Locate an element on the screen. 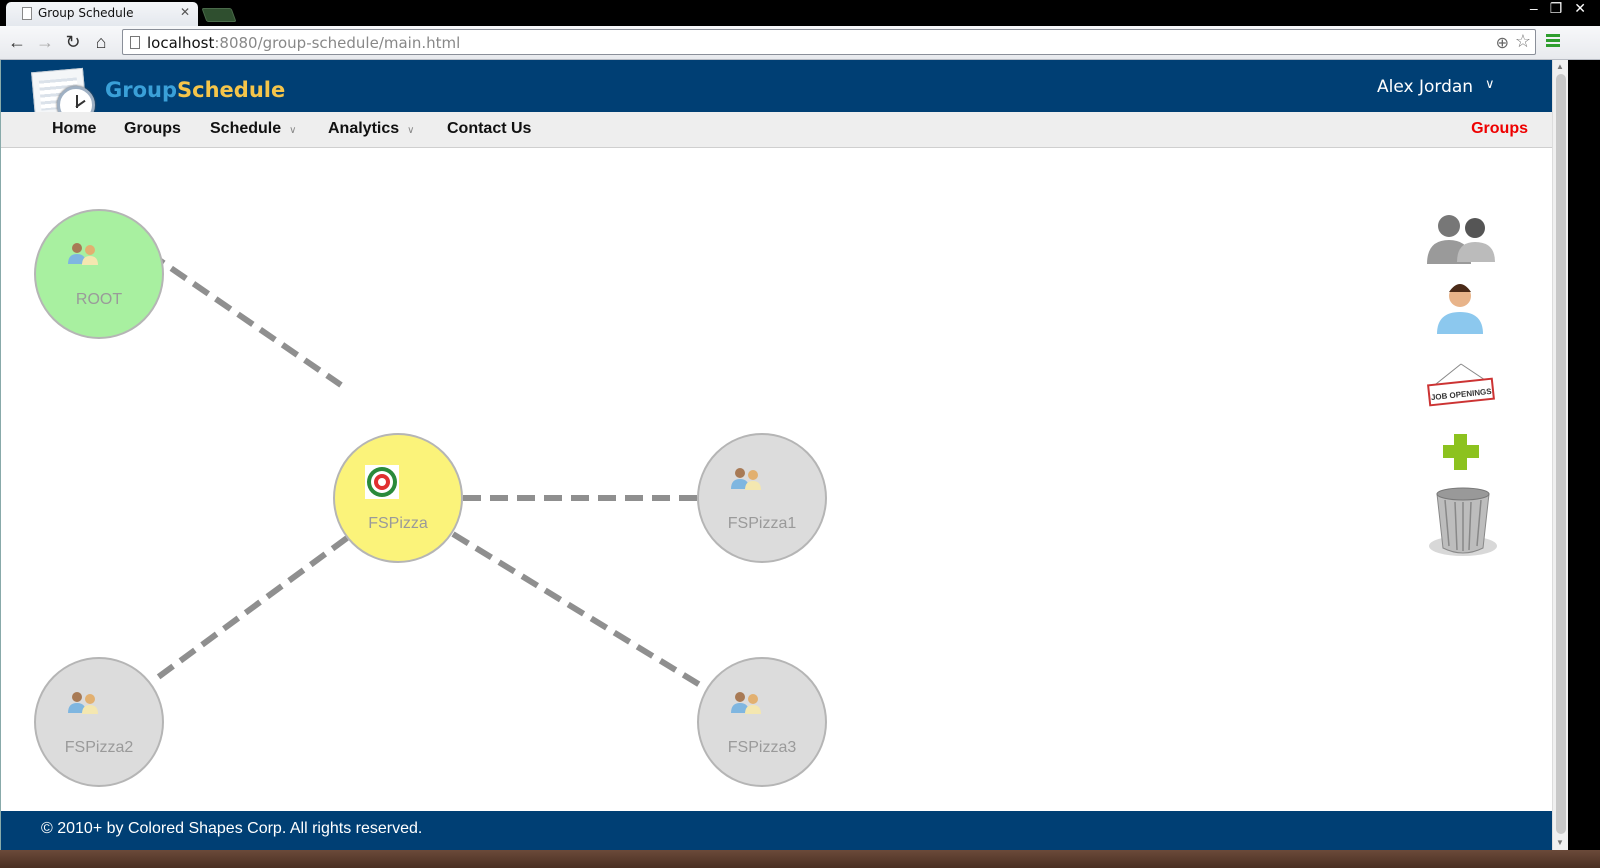 The image size is (1600, 868). scroll-thumb is located at coordinates (1561, 454).